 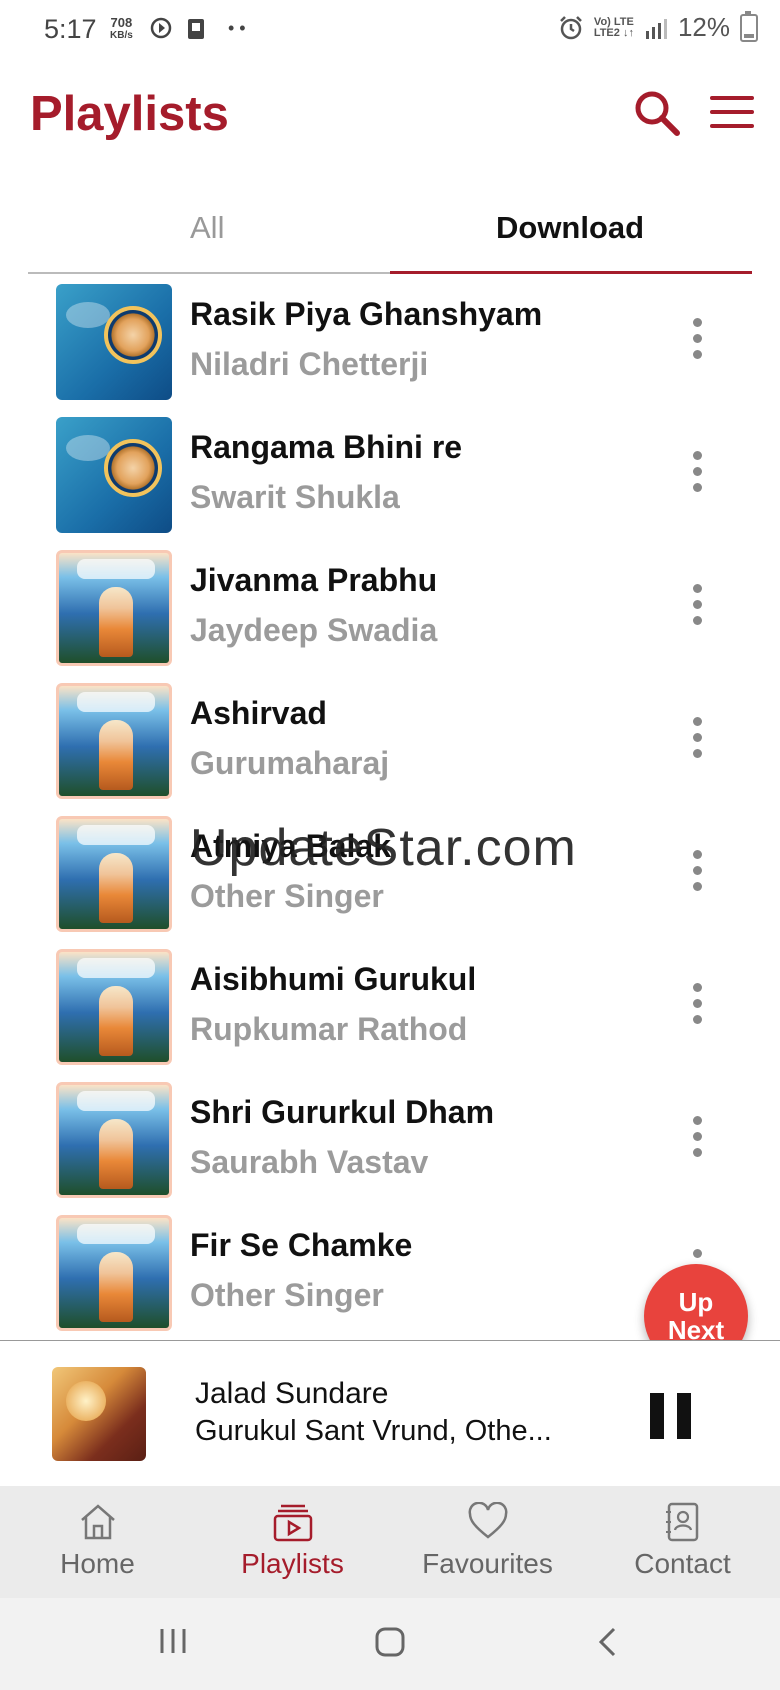 What do you see at coordinates (703, 27) in the screenshot?
I see `battery-percent: 12%` at bounding box center [703, 27].